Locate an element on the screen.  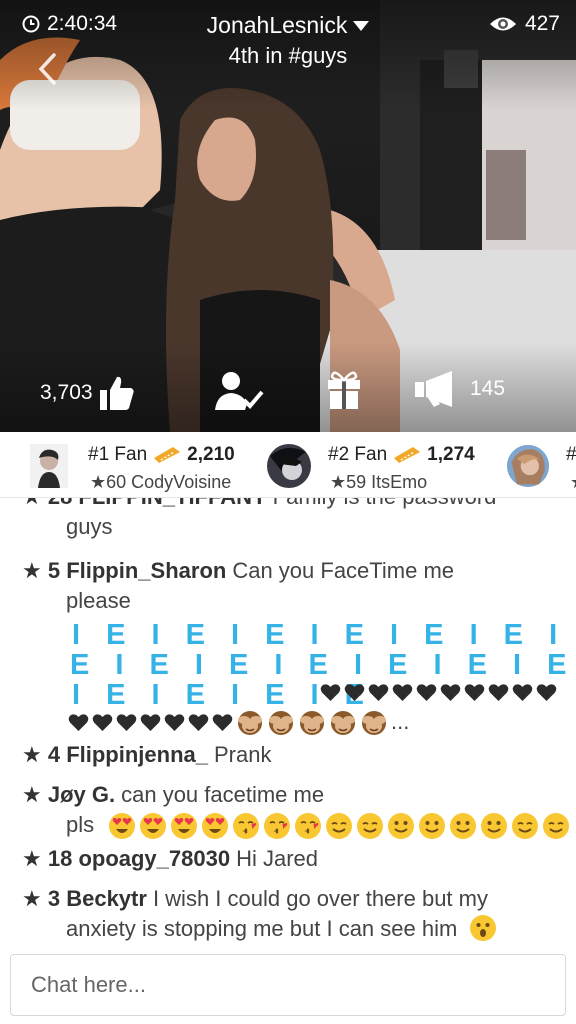
fan-rank-label: #1 Fan is located at coordinates (118, 454).